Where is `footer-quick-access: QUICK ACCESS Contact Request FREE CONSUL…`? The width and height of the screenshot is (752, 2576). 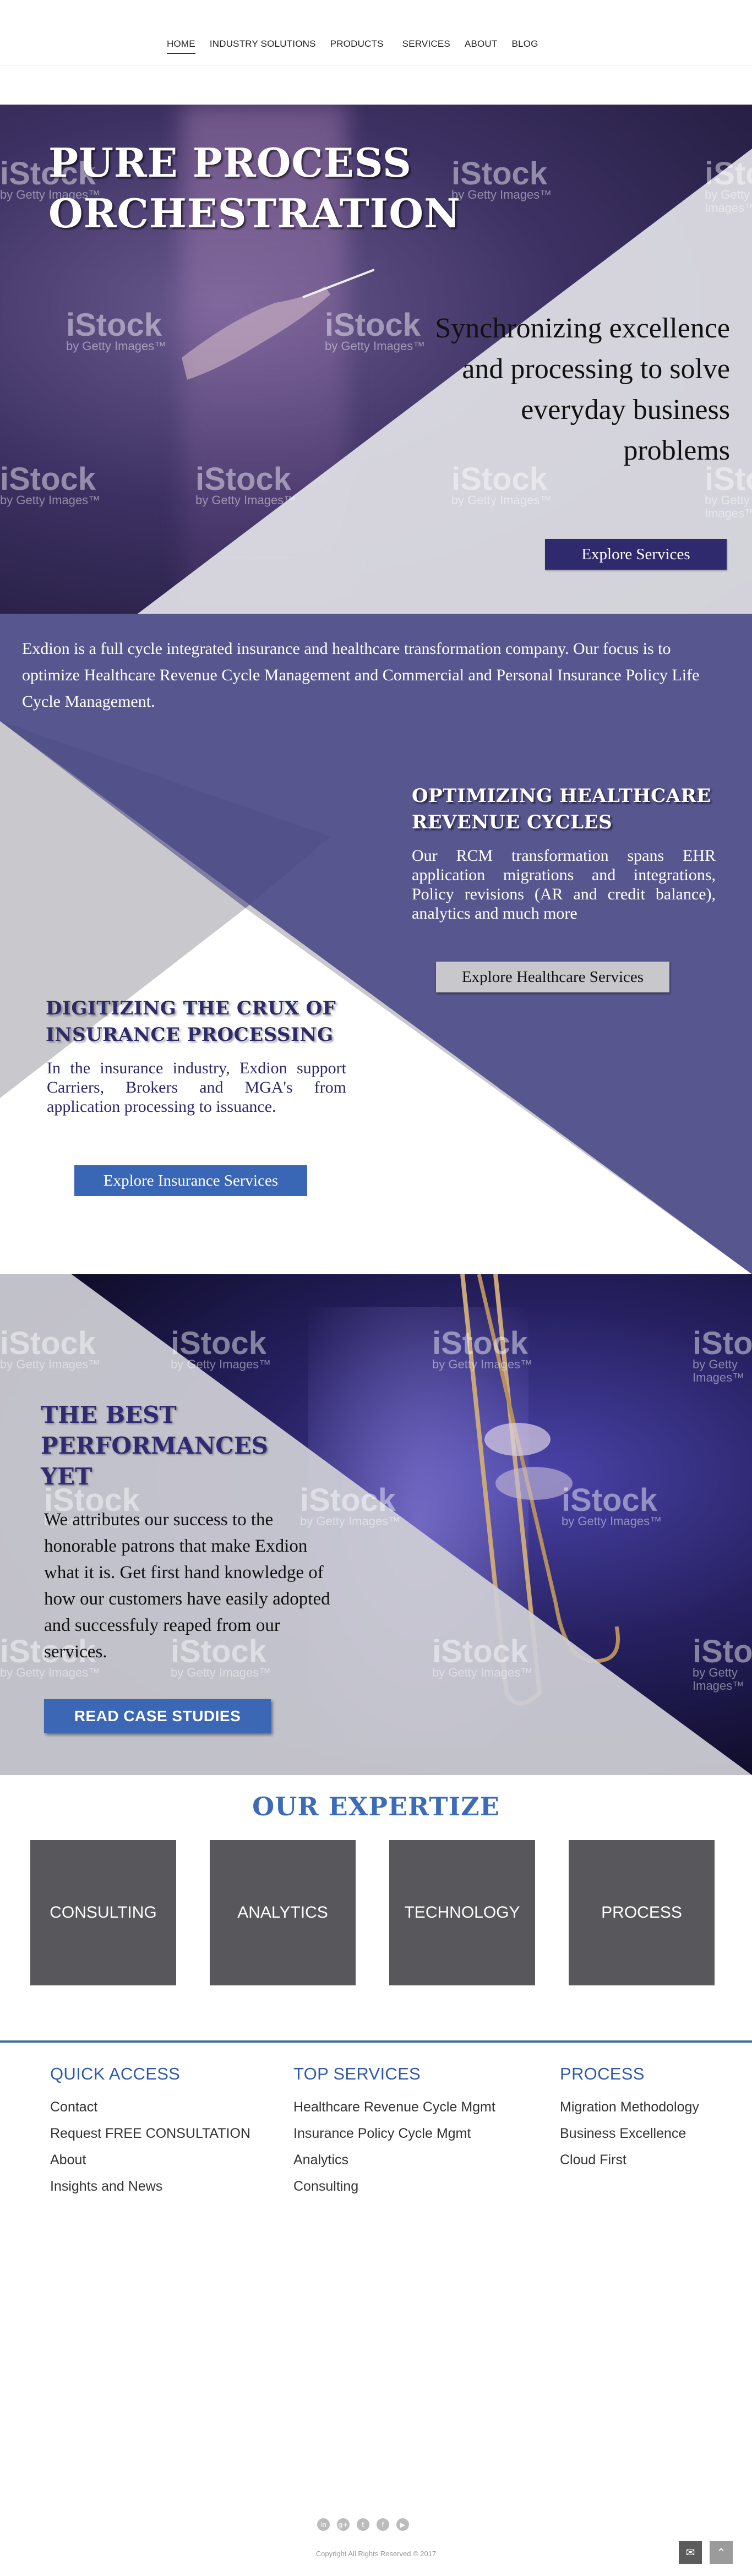 footer-quick-access: QUICK ACCESS Contact Request FREE CONSUL… is located at coordinates (150, 2132).